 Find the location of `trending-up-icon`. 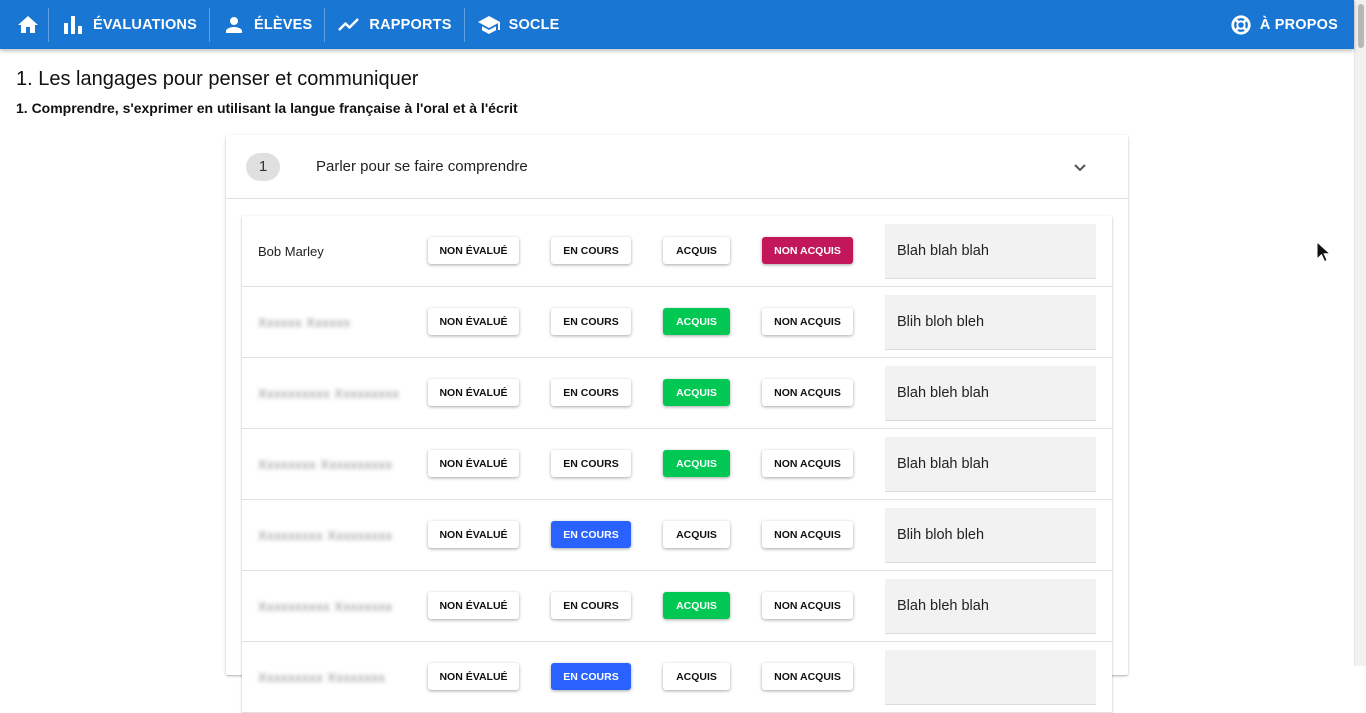

trending-up-icon is located at coordinates (349, 25).